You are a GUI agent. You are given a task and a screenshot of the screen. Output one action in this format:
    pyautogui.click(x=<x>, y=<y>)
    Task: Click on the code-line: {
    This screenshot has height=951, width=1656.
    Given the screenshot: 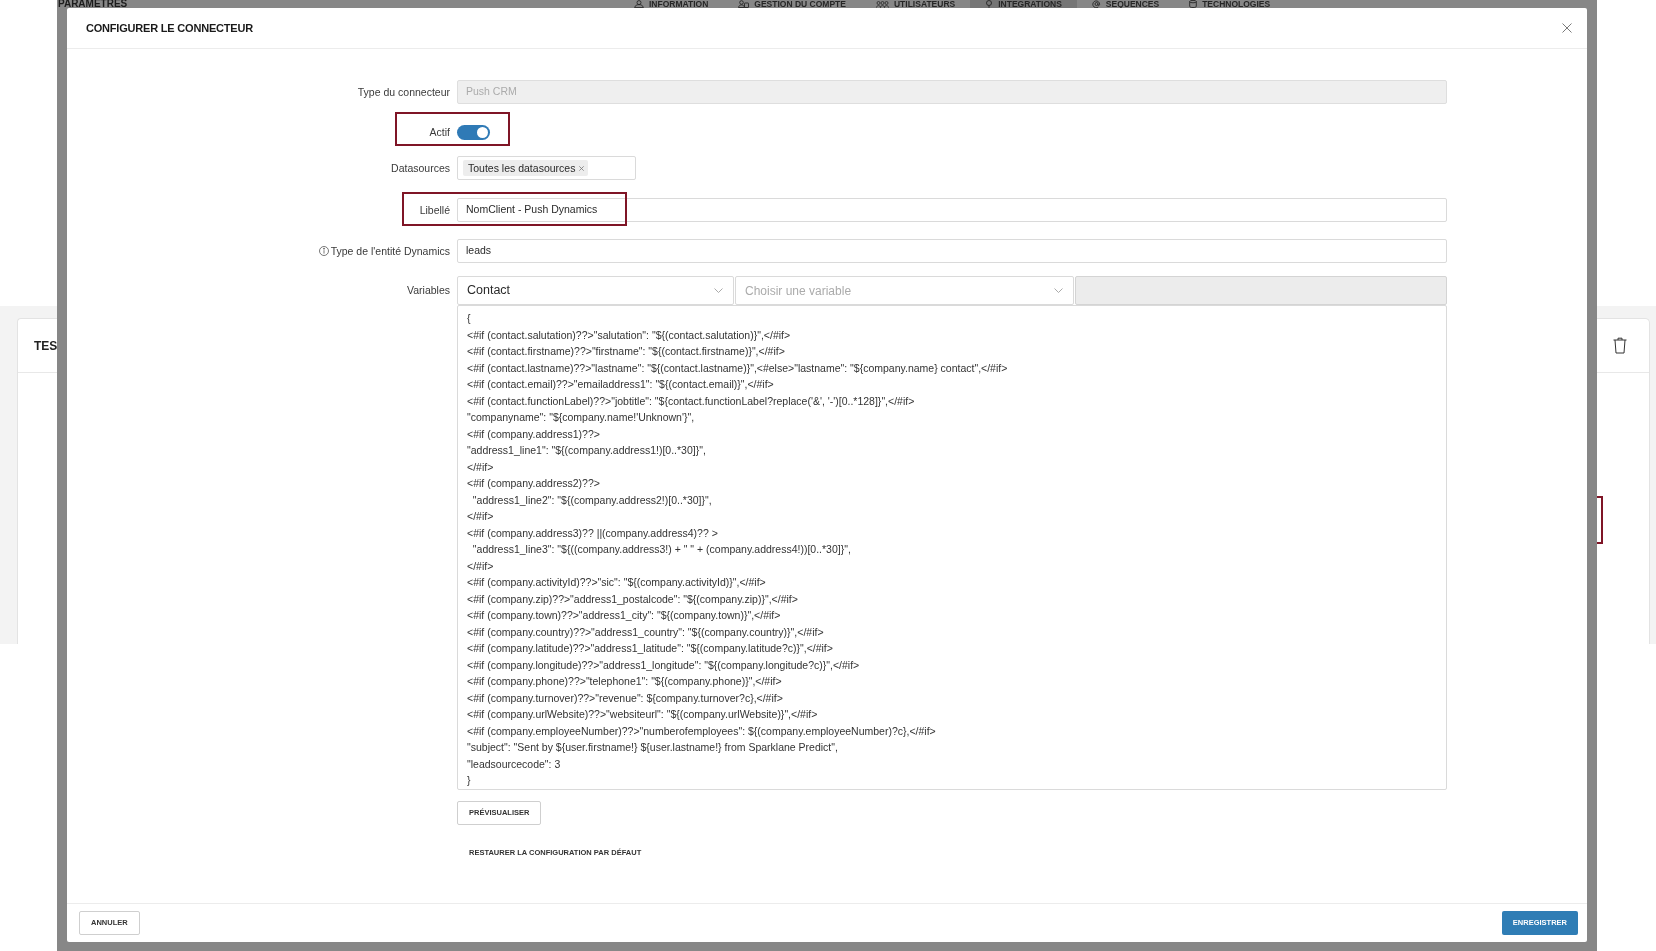 What is the action you would take?
    pyautogui.click(x=469, y=318)
    